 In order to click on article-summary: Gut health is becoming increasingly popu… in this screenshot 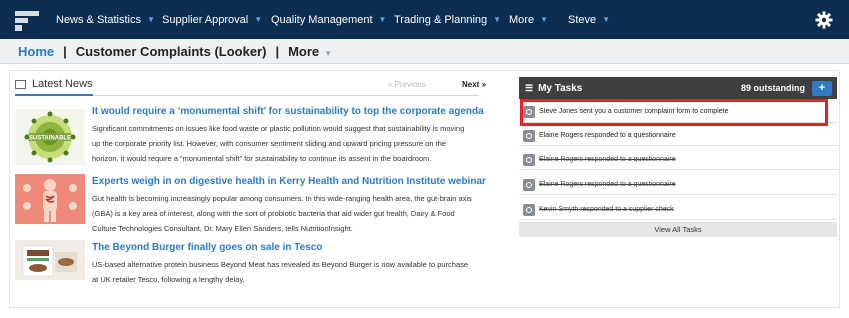, I will do `click(292, 213)`.